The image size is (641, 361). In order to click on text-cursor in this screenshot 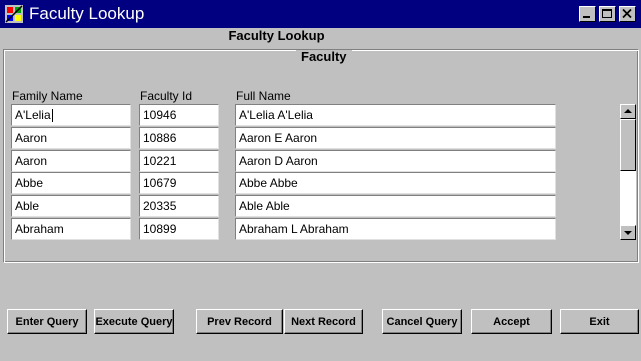, I will do `click(52, 116)`.